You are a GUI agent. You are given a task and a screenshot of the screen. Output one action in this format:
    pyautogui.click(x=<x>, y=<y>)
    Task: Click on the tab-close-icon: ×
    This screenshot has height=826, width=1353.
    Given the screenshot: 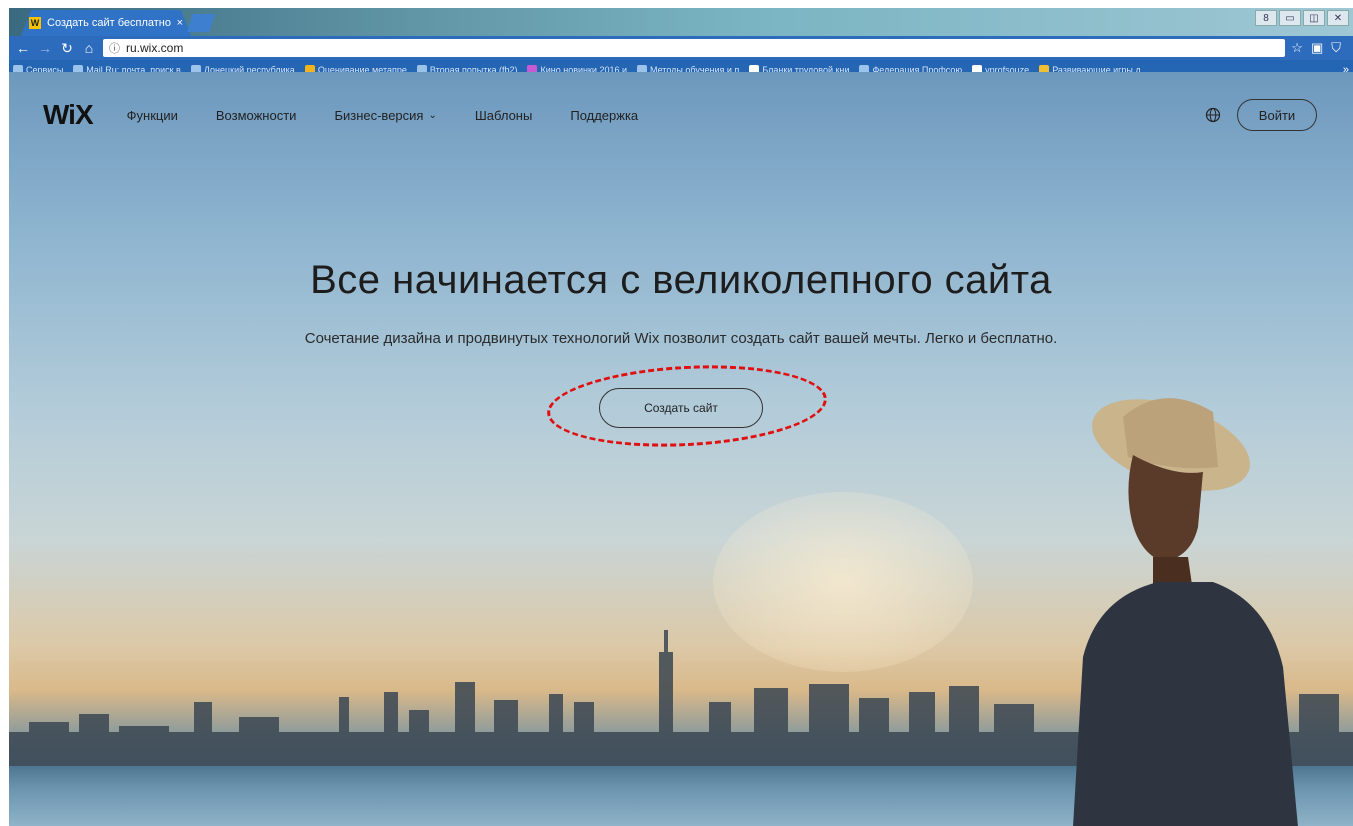 What is the action you would take?
    pyautogui.click(x=180, y=23)
    